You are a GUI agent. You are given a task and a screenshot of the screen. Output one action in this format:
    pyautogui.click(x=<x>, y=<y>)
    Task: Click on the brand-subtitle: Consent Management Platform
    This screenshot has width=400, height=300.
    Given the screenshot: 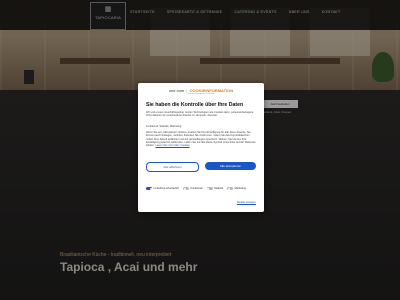 What is the action you would take?
    pyautogui.click(x=201, y=94)
    